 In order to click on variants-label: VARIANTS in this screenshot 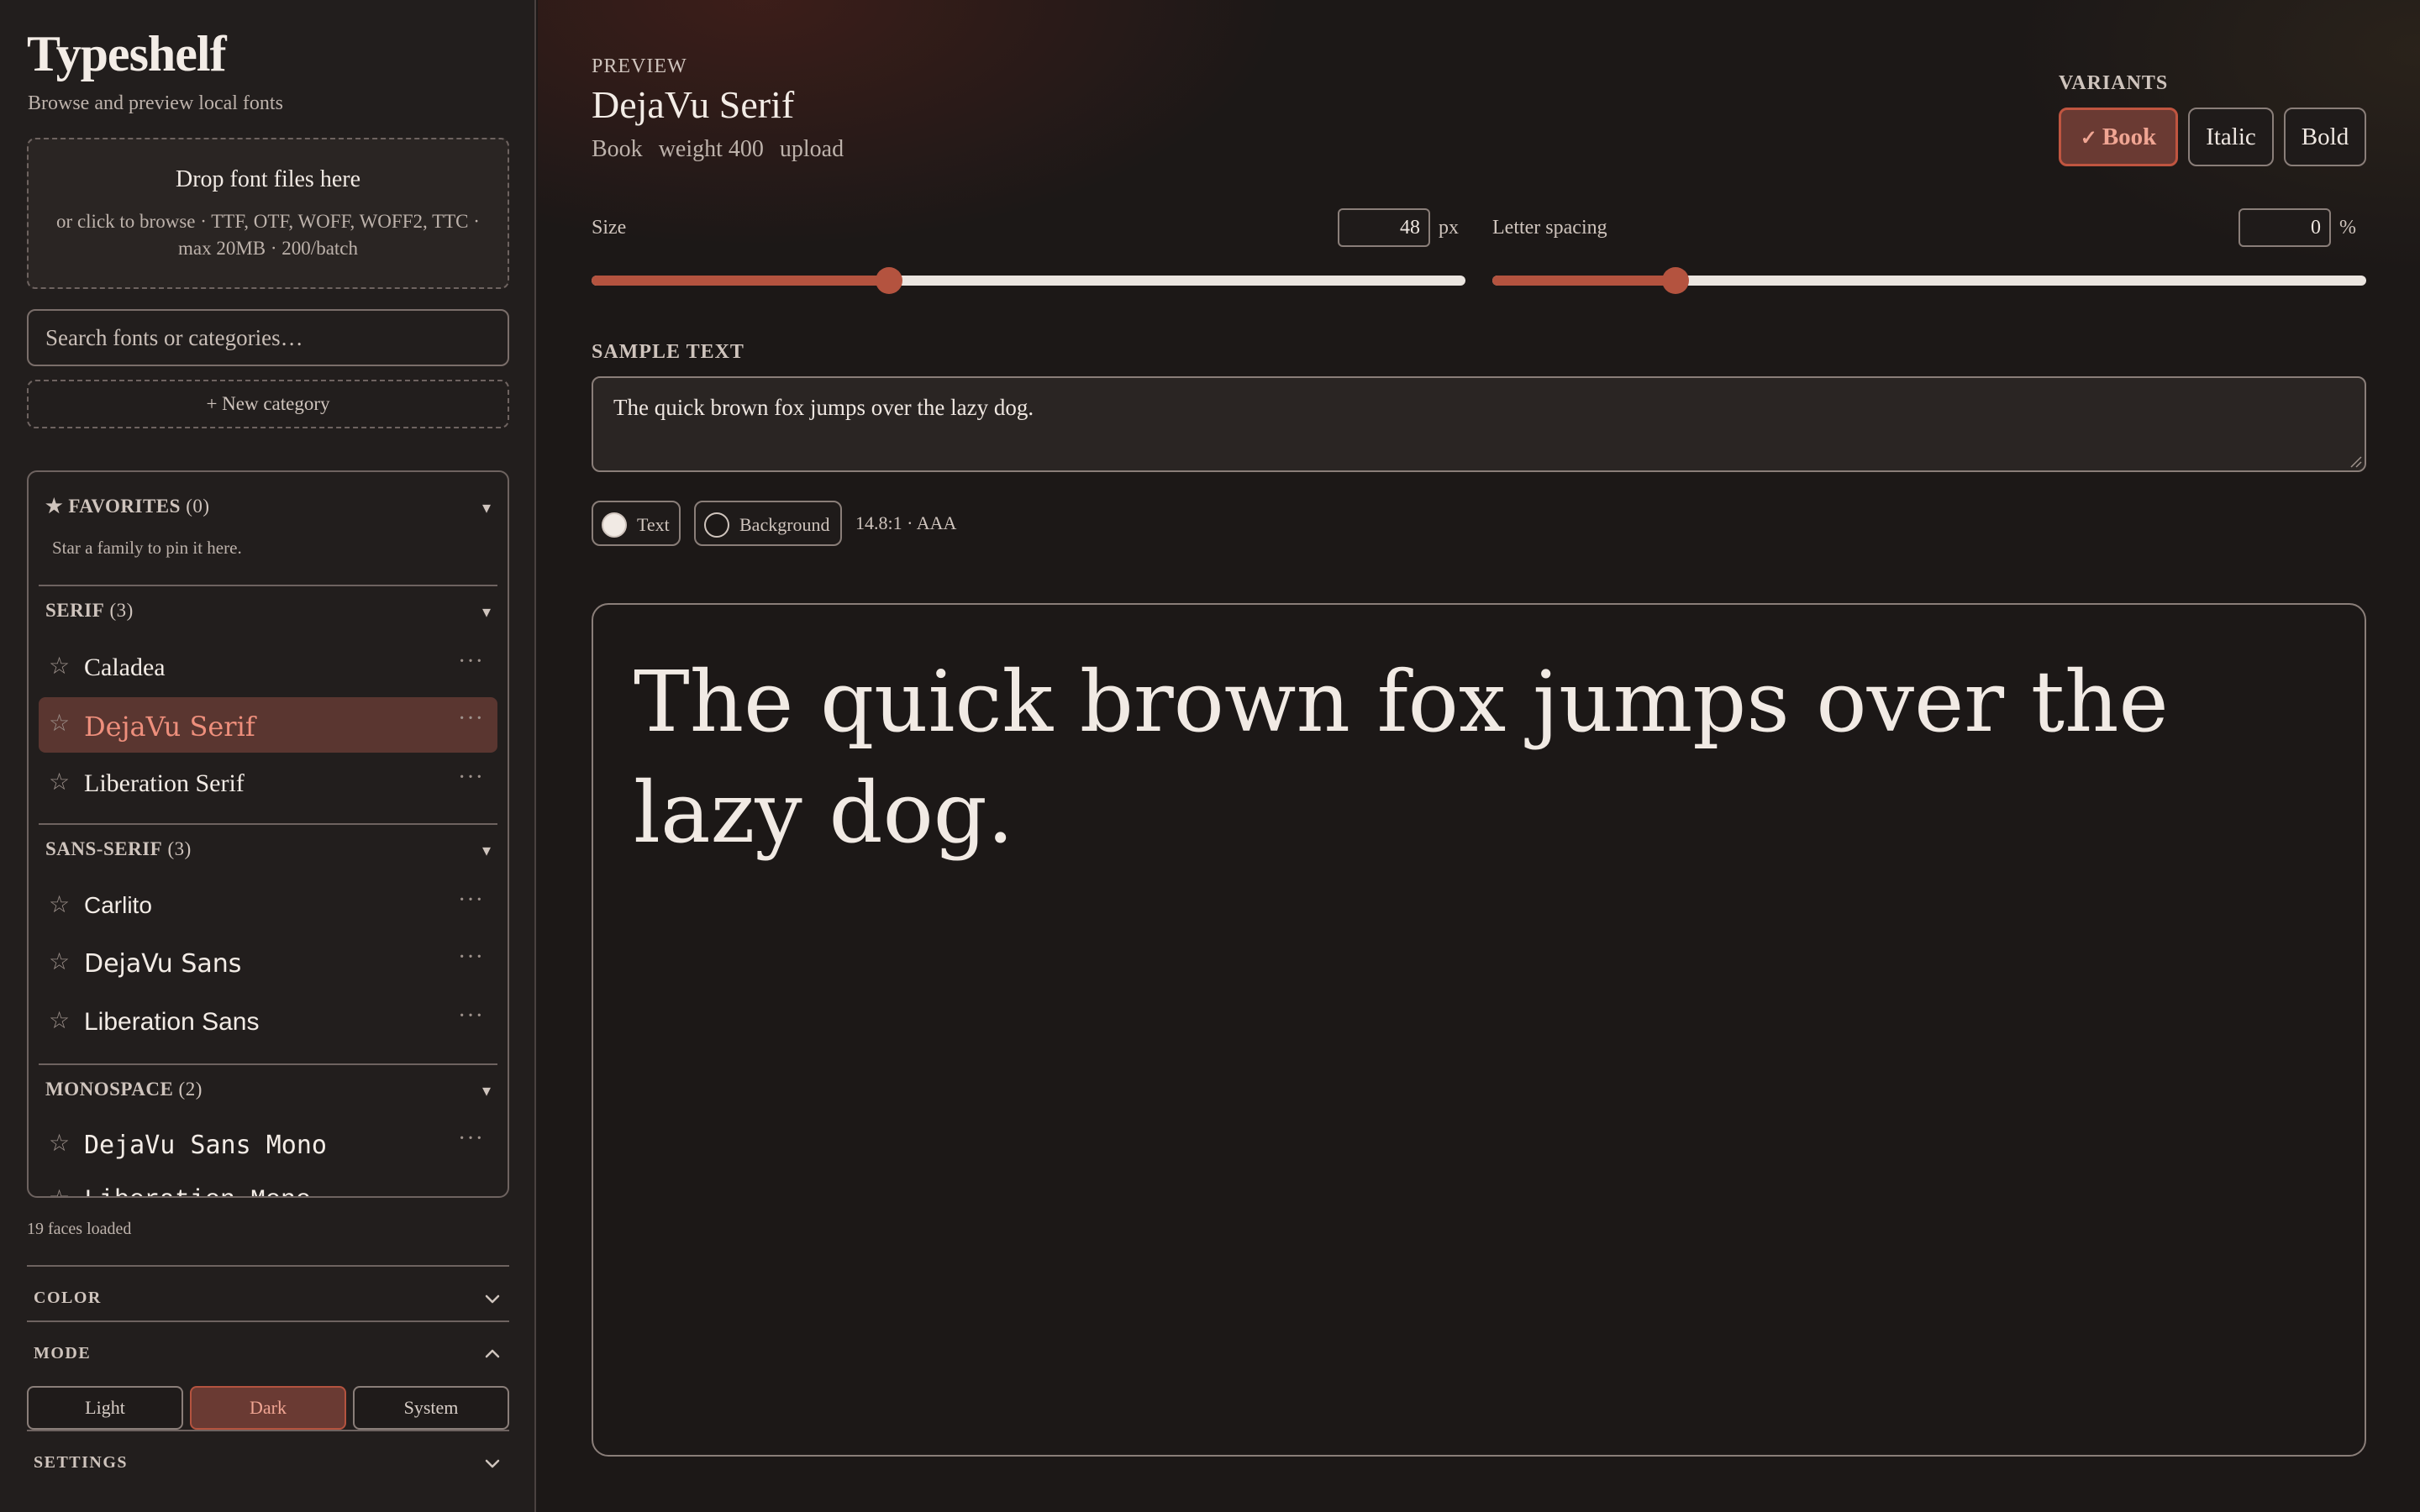, I will do `click(2114, 83)`.